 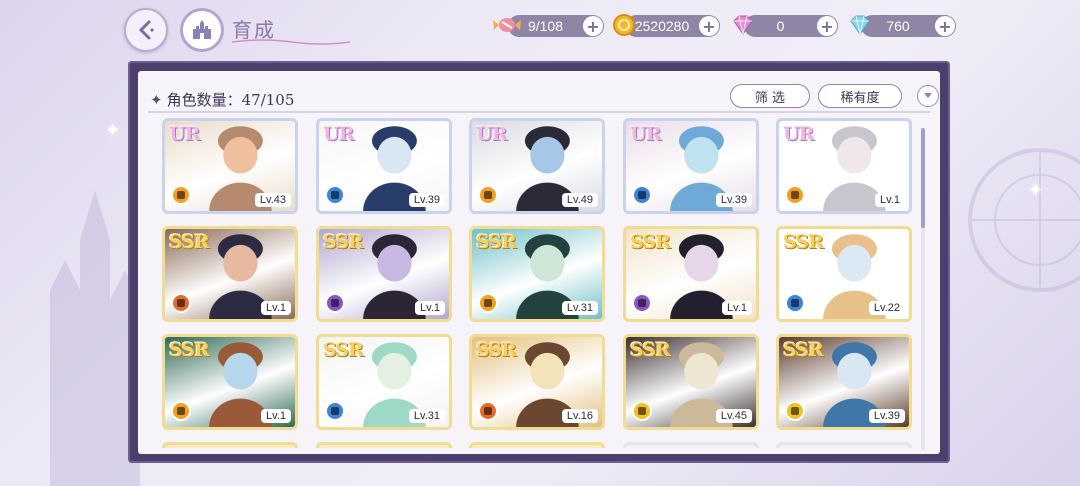 I want to click on filter-button: 筛 选, so click(x=770, y=96).